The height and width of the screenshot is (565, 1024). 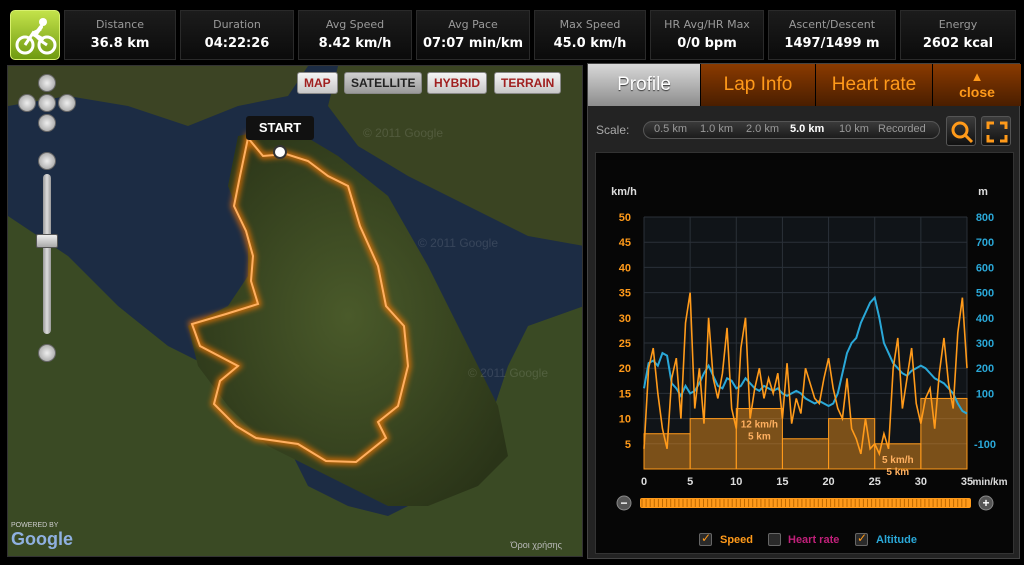 I want to click on stat-label: Energy, so click(x=958, y=24).